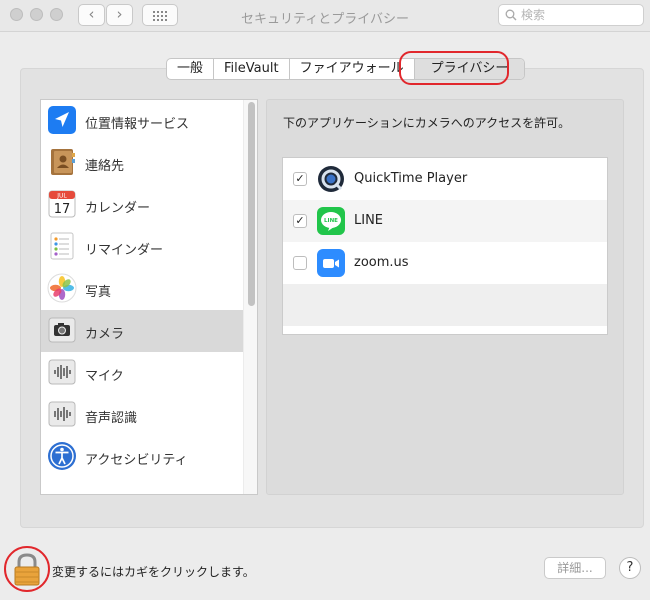 This screenshot has height=600, width=650. Describe the element at coordinates (427, 123) in the screenshot. I see `camera-access-description: 下のアプリケーションにカメラへのアクセスを許可。` at that location.